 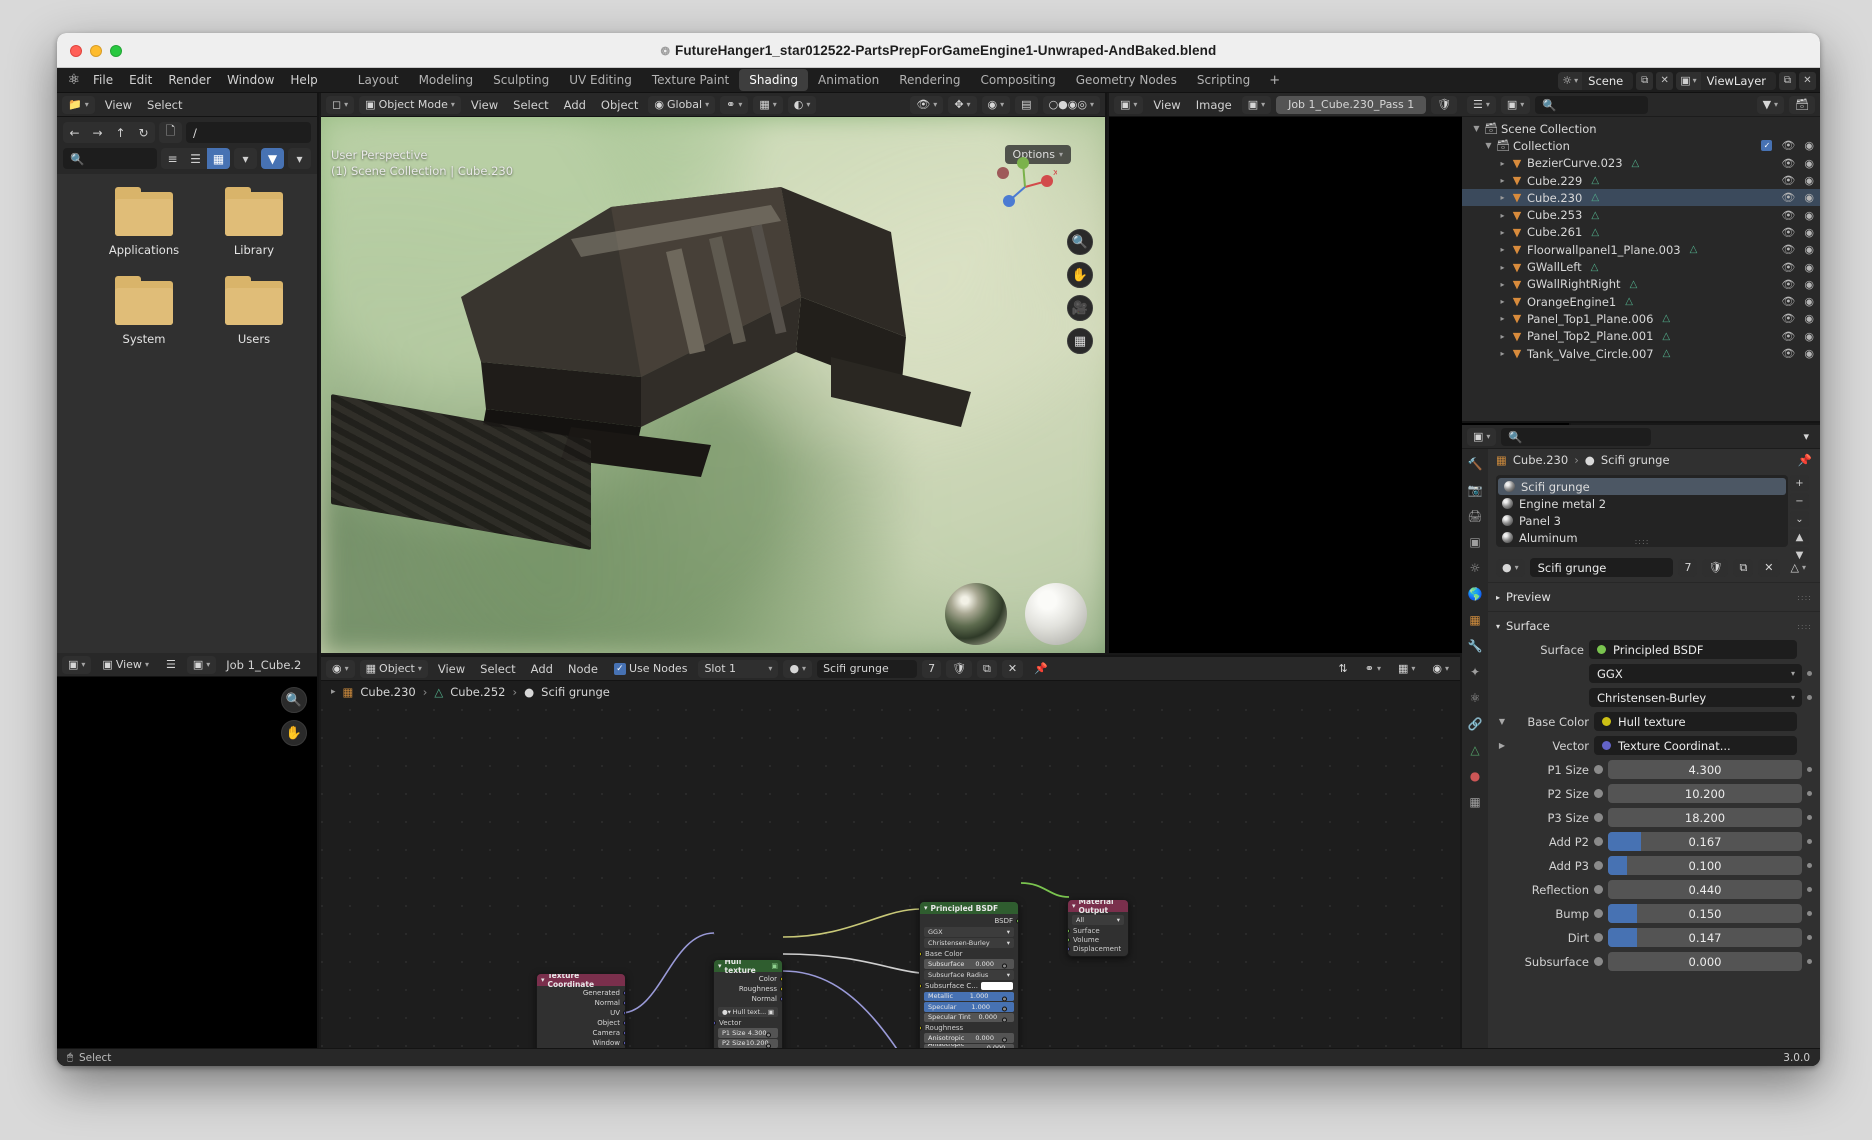 I want to click on subsurface-method-dropdown: Christensen-Burley ▾, so click(x=1695, y=697).